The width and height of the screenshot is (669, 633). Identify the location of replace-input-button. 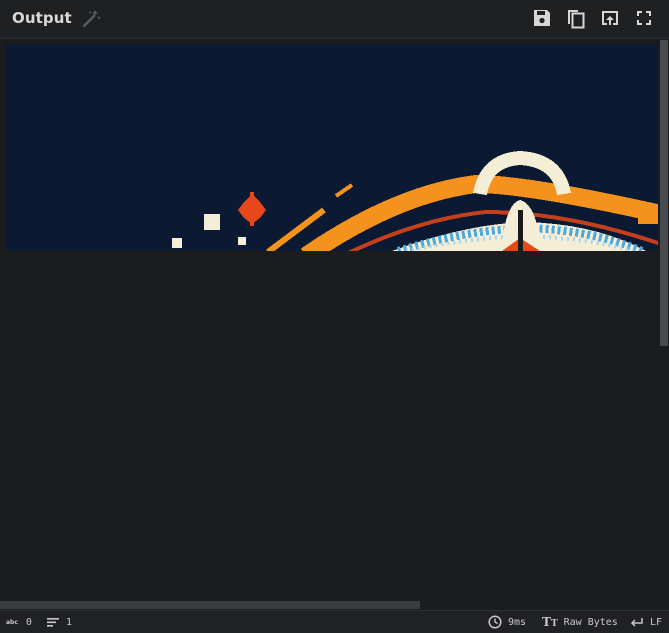
(610, 18).